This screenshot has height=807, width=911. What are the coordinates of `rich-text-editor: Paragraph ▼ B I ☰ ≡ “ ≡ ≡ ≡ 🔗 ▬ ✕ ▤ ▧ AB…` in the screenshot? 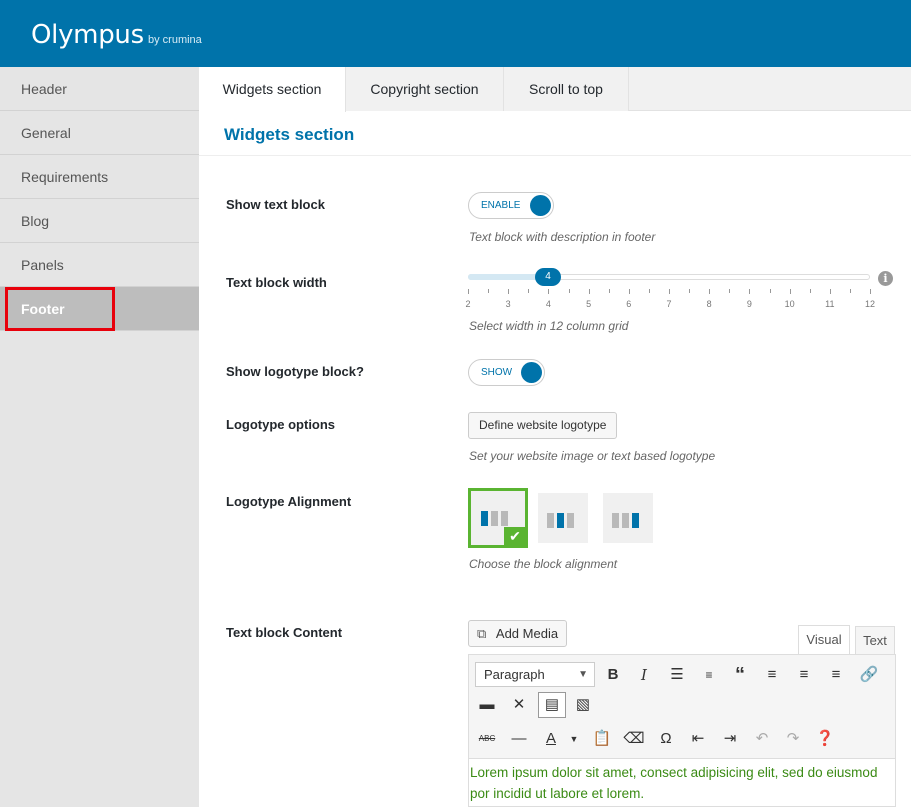 It's located at (682, 730).